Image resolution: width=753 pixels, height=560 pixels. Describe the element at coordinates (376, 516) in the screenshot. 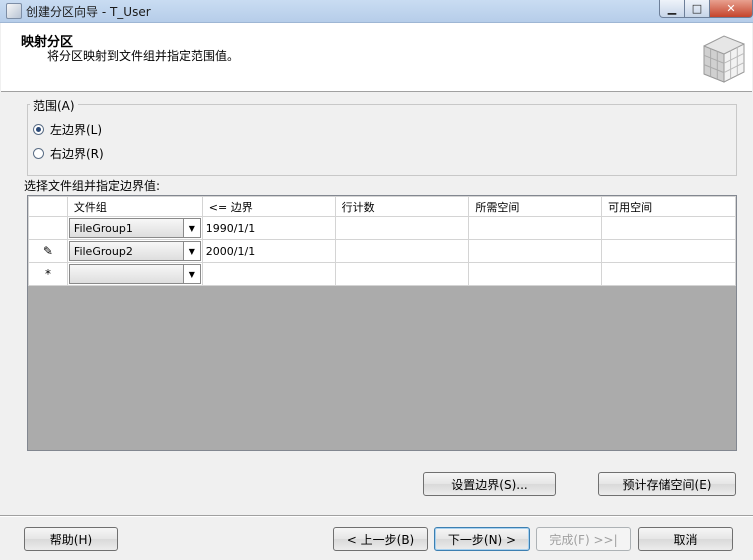

I see `footer-divider` at that location.